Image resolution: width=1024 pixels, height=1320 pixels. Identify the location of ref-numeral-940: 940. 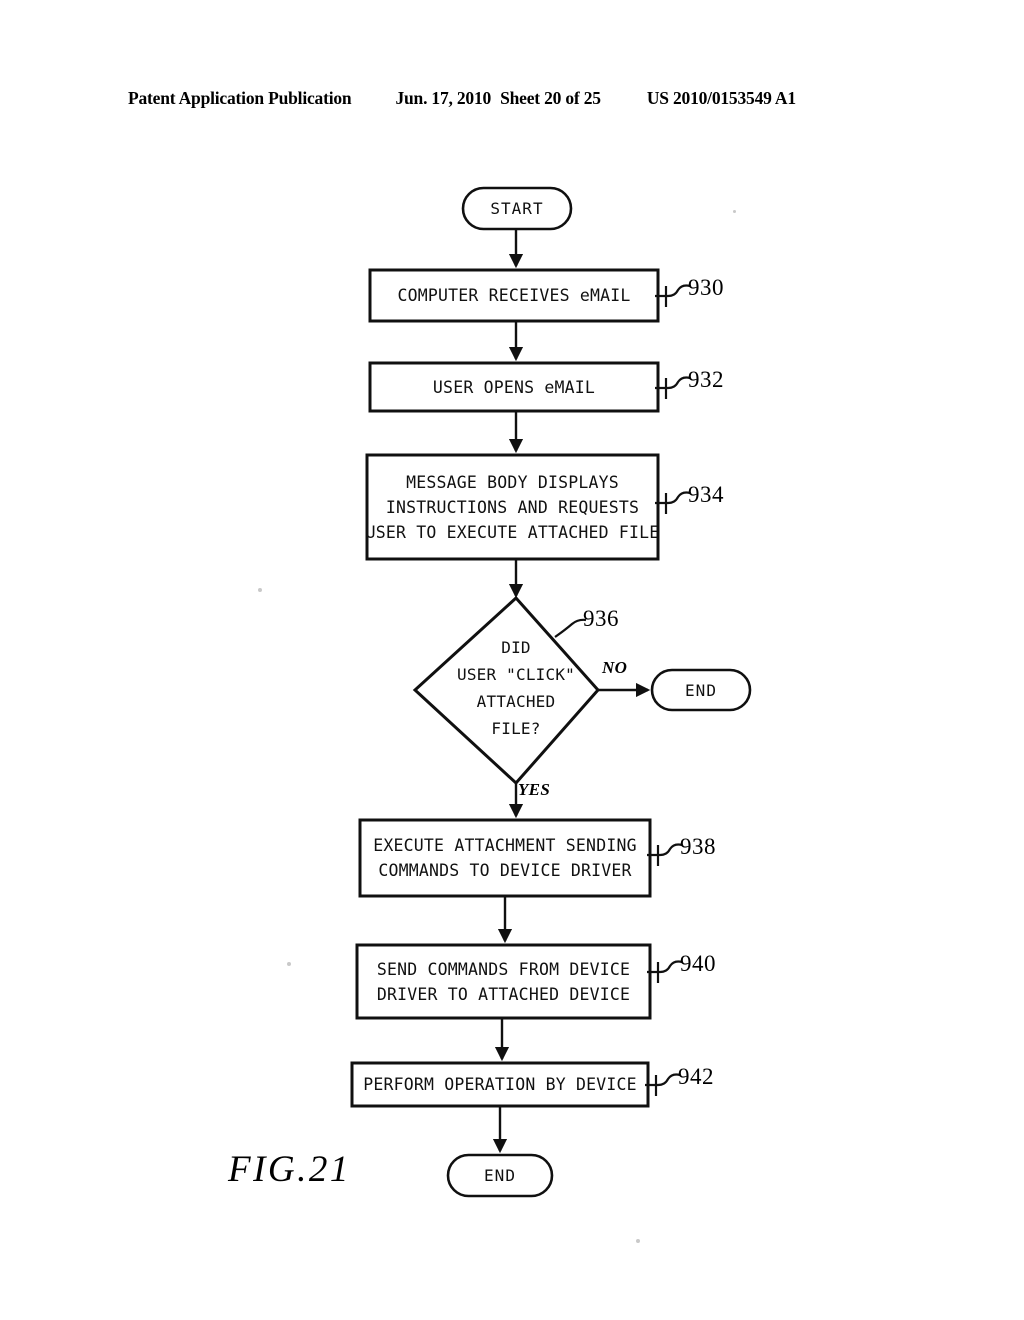
(698, 963).